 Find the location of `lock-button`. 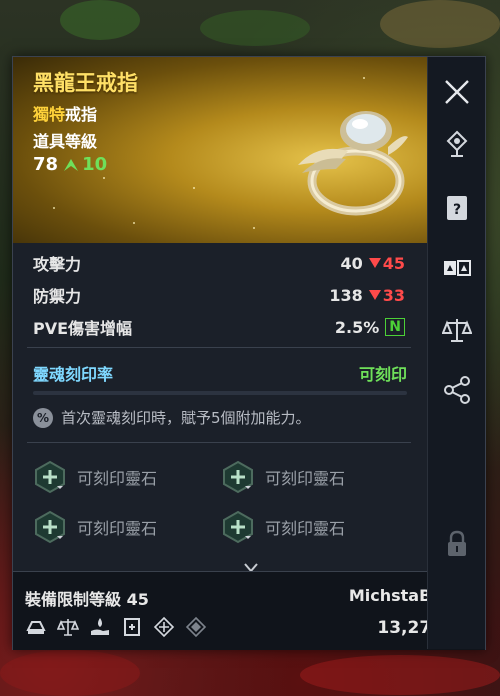

lock-button is located at coordinates (456, 544).